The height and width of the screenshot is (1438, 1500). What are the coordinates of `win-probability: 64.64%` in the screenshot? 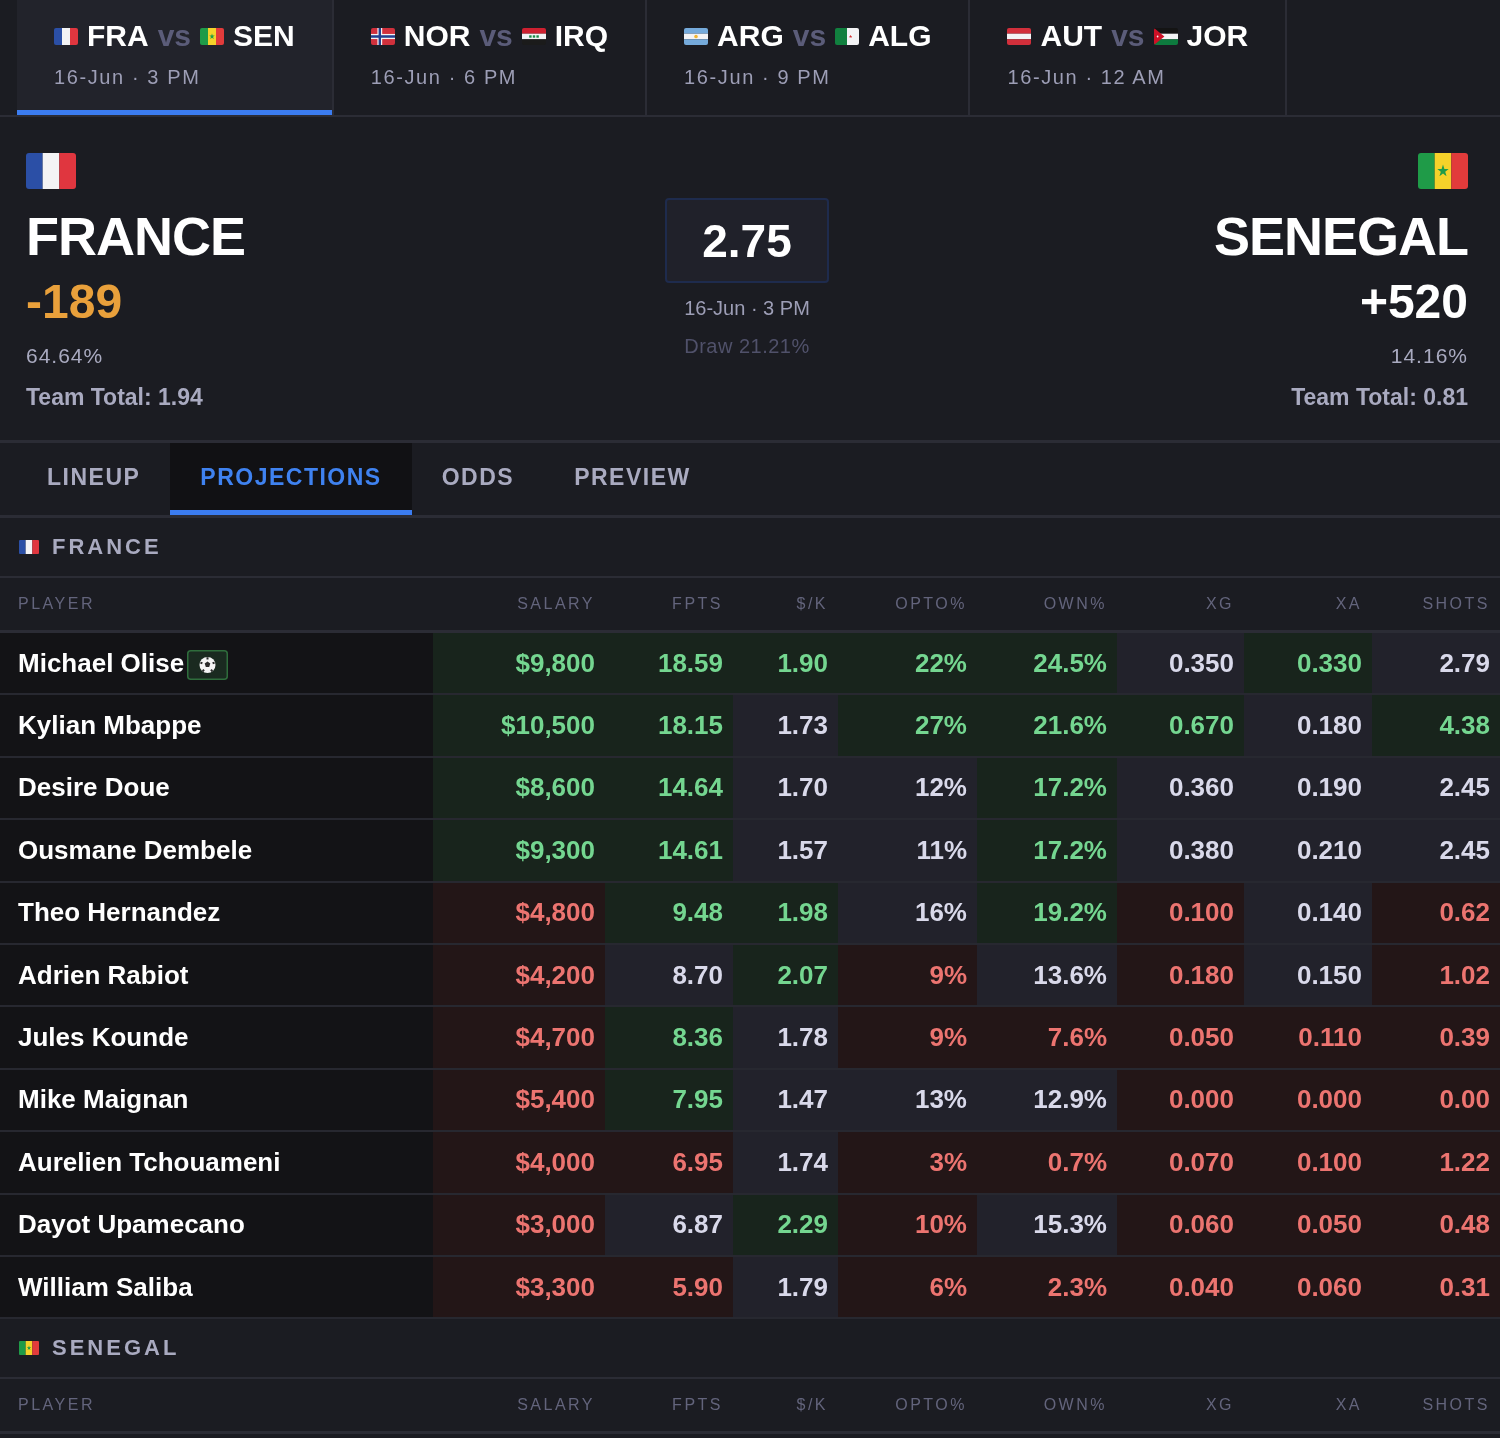 It's located at (65, 356).